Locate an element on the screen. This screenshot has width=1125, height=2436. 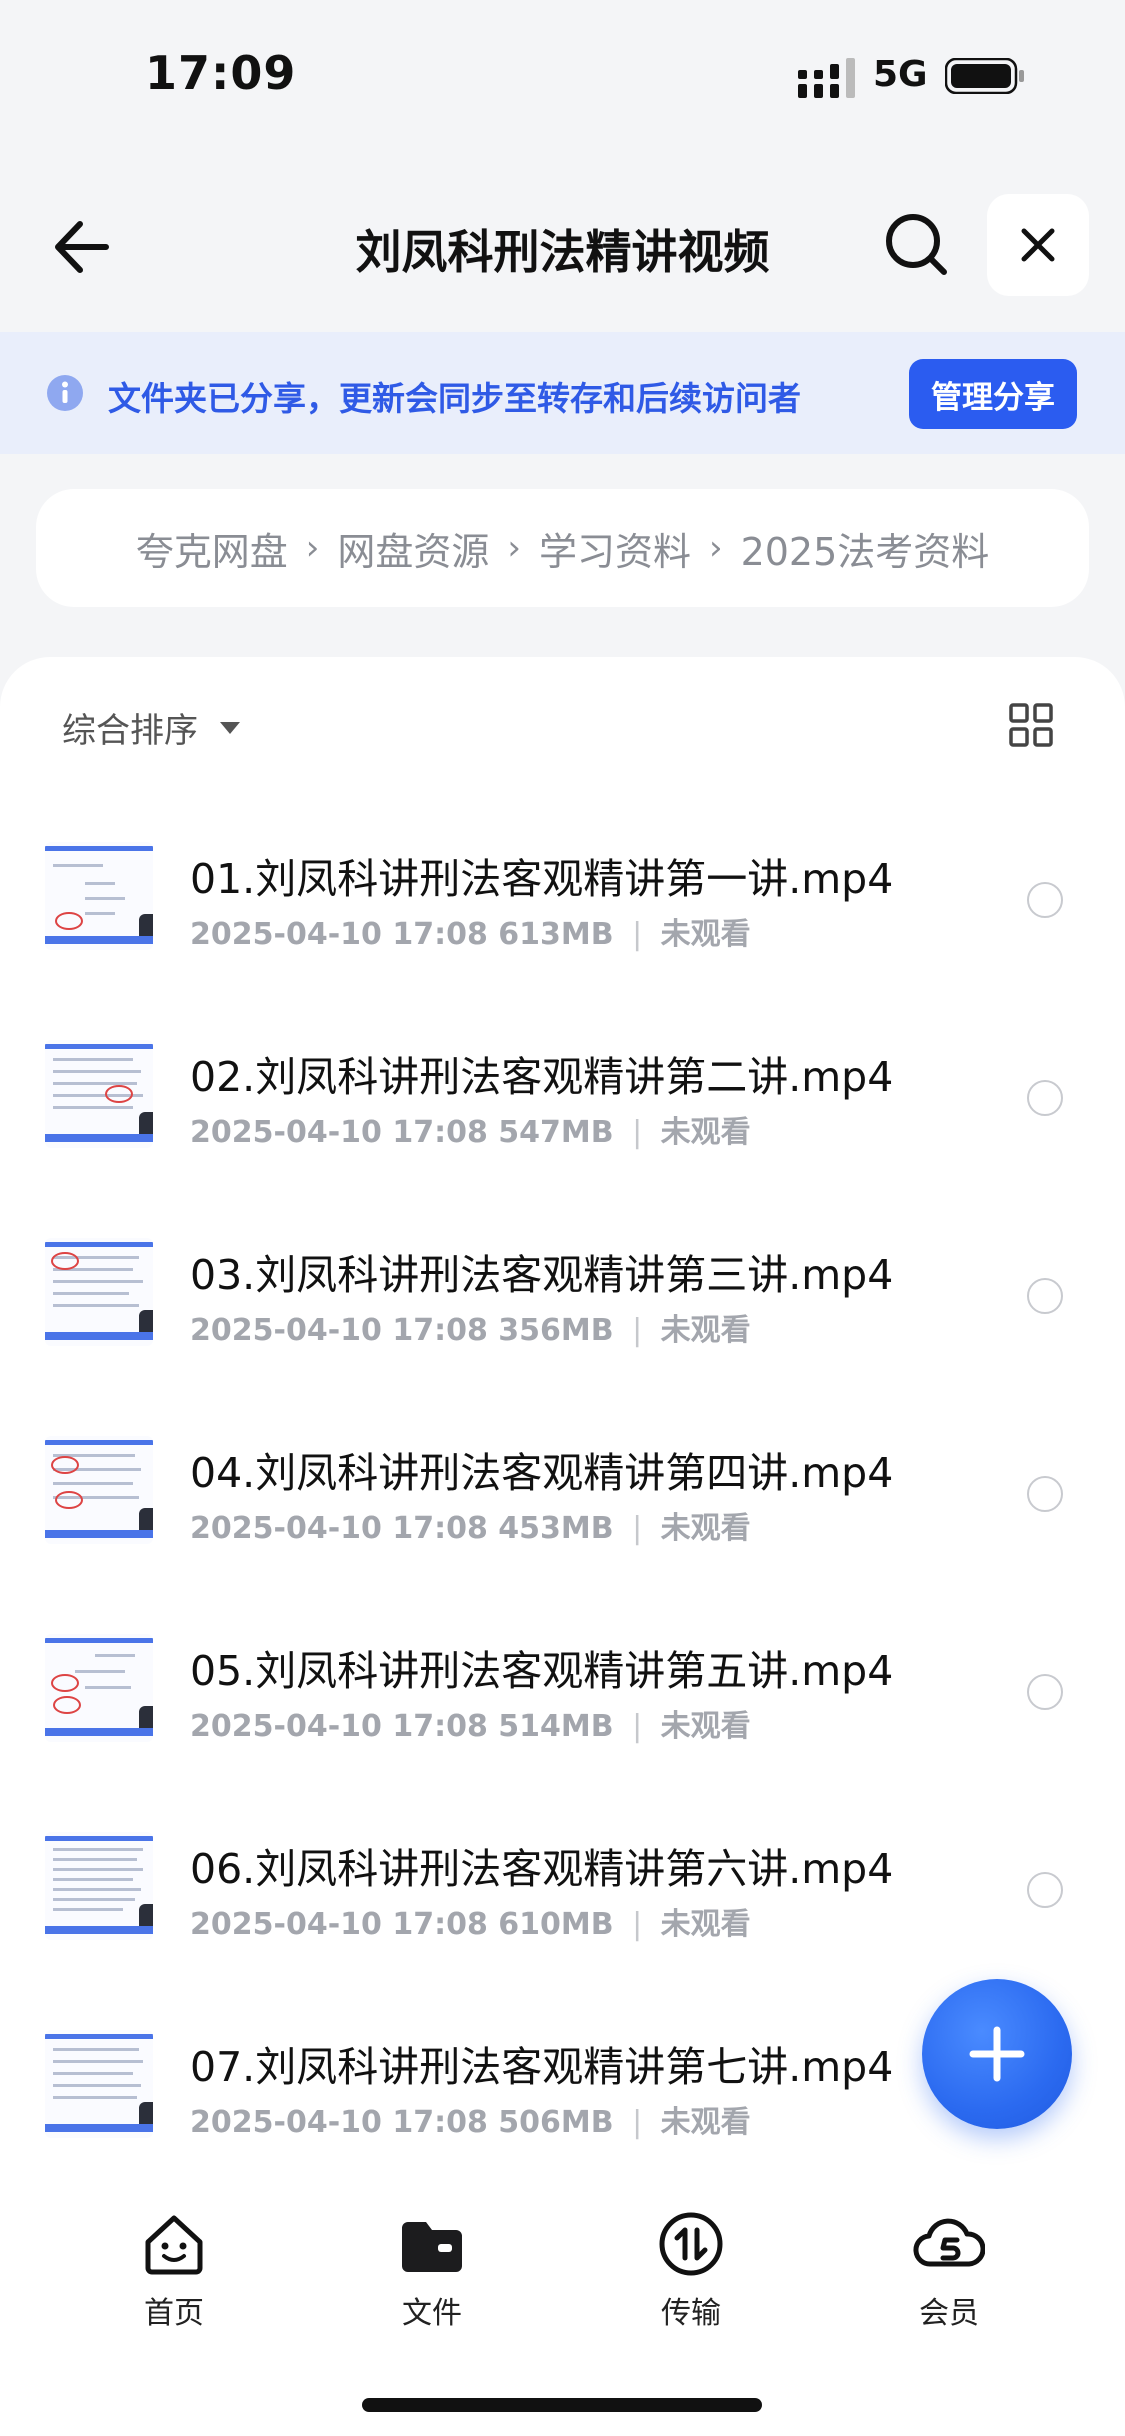
file-size: 356MB is located at coordinates (556, 1330).